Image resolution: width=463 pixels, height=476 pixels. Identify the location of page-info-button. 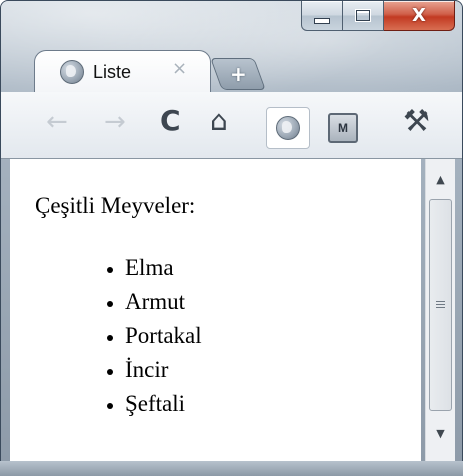
(288, 128).